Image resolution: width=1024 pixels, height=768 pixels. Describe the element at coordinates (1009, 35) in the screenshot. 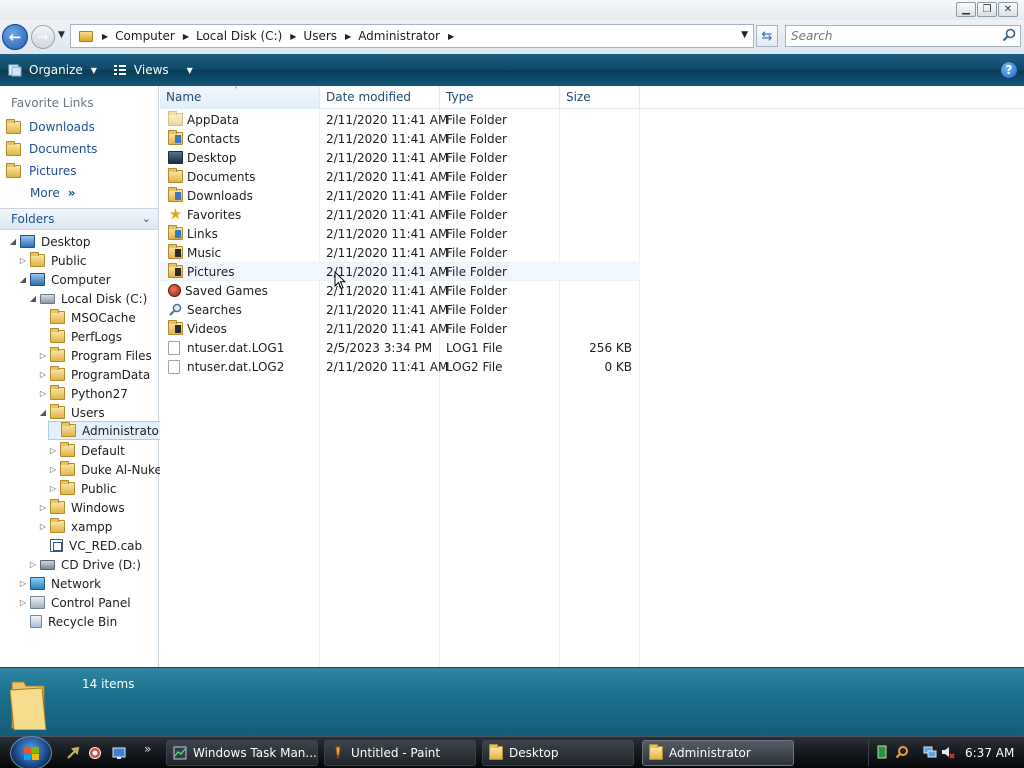

I see `search-icon` at that location.